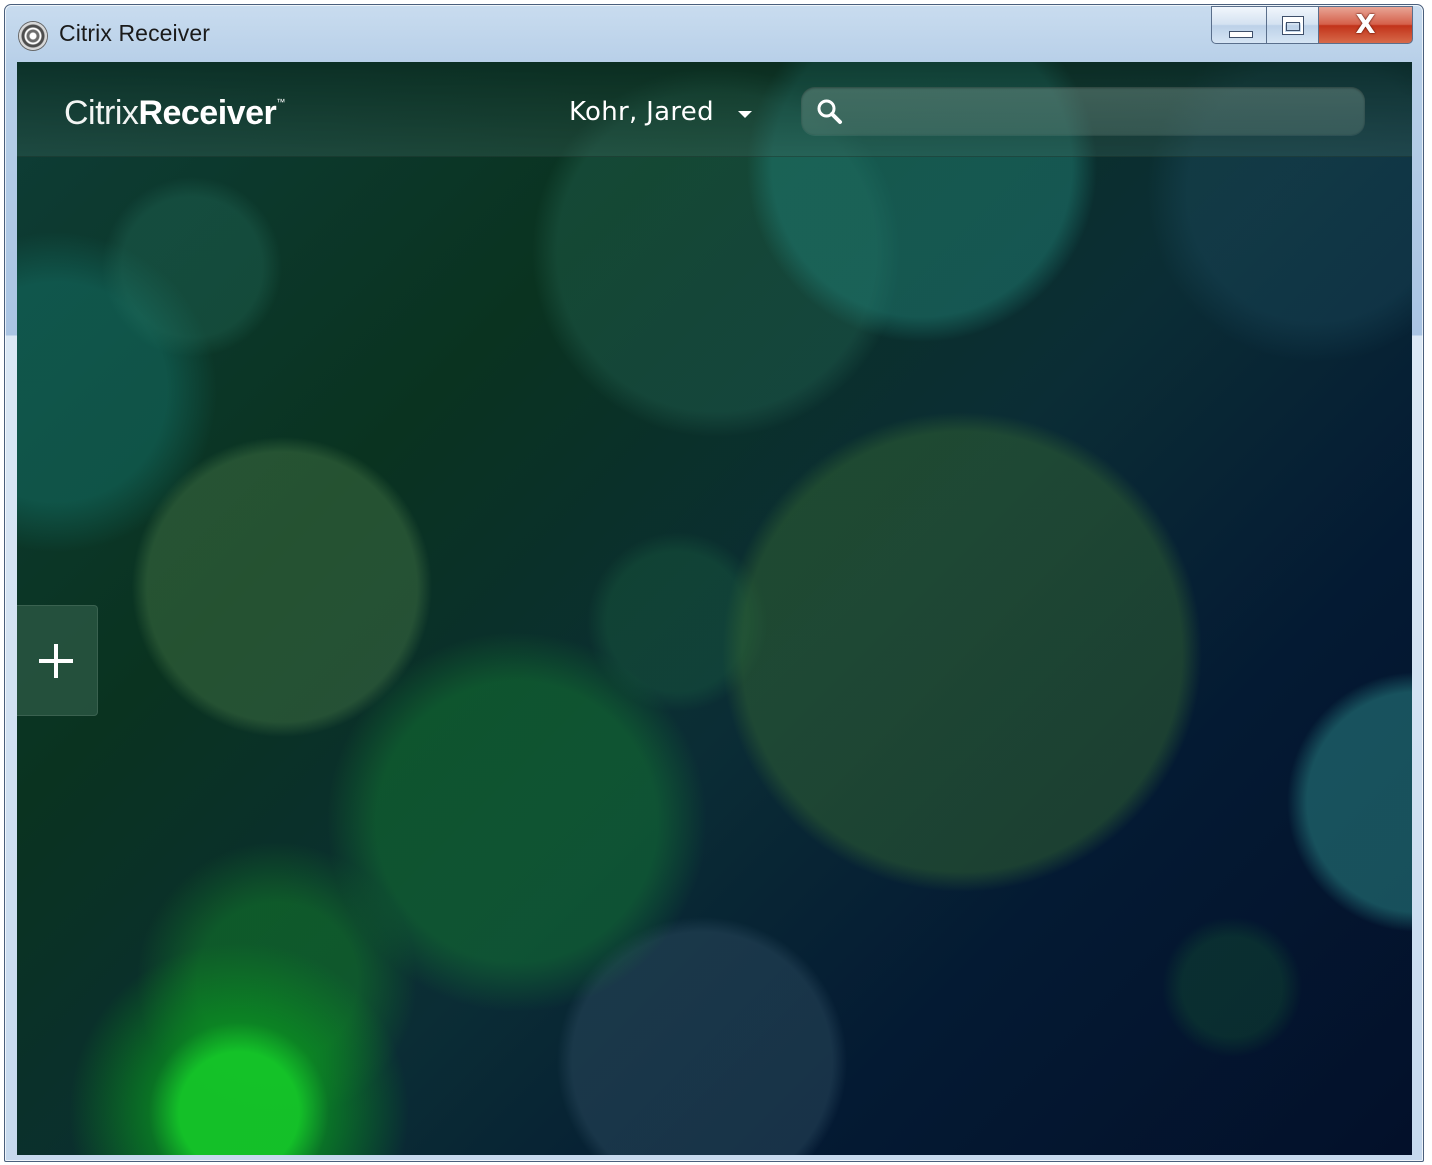  Describe the element at coordinates (830, 112) in the screenshot. I see `search-icon` at that location.